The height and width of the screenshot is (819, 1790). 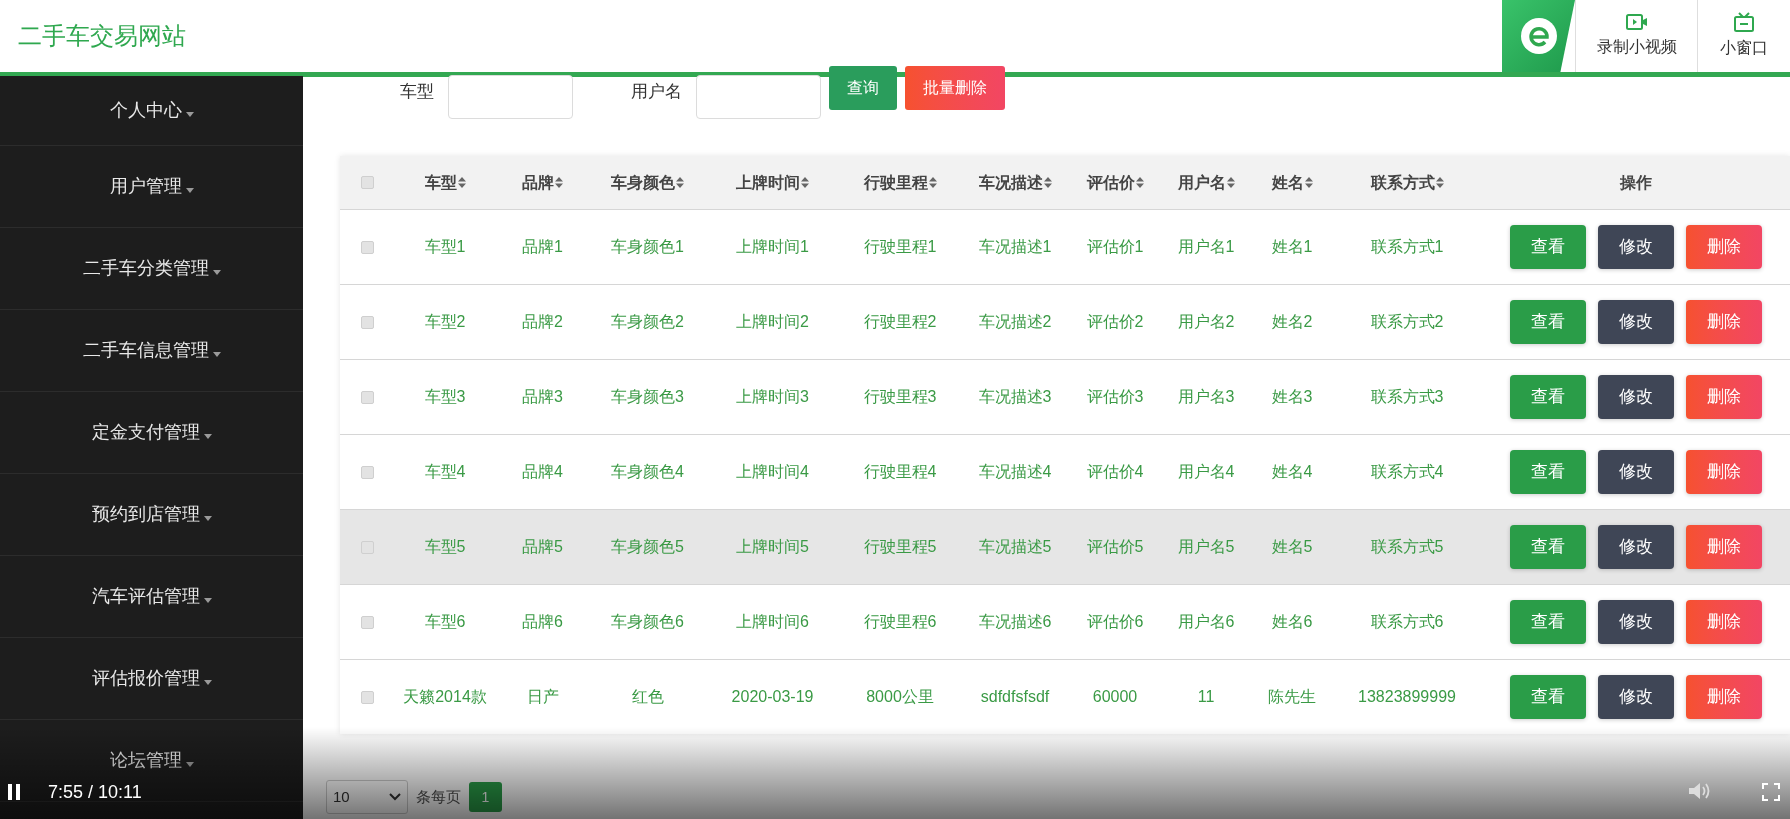 I want to click on table-cell-text: 上牌时间5, so click(x=772, y=547).